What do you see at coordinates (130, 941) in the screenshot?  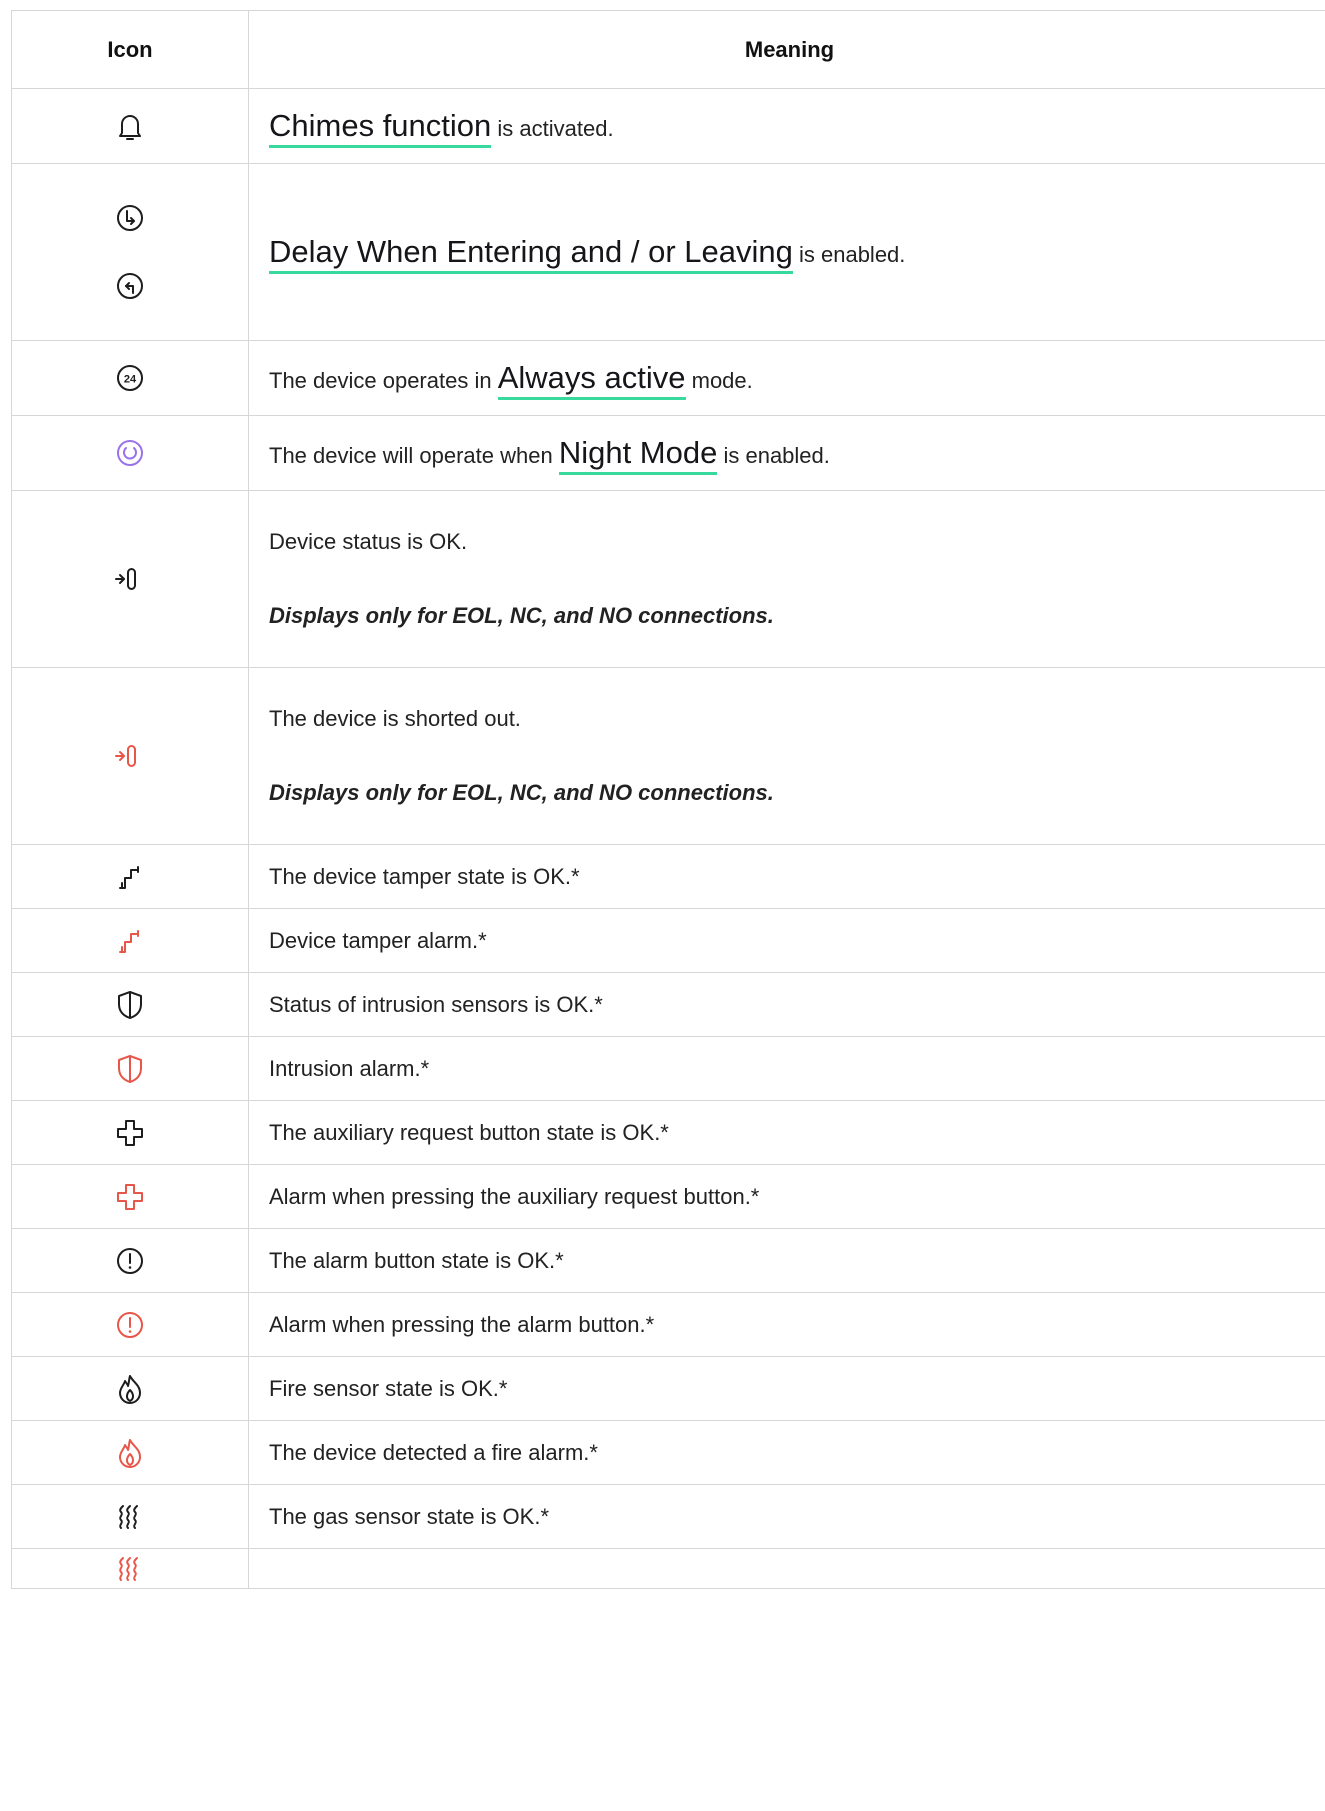 I see `tamper-alarm-icon` at bounding box center [130, 941].